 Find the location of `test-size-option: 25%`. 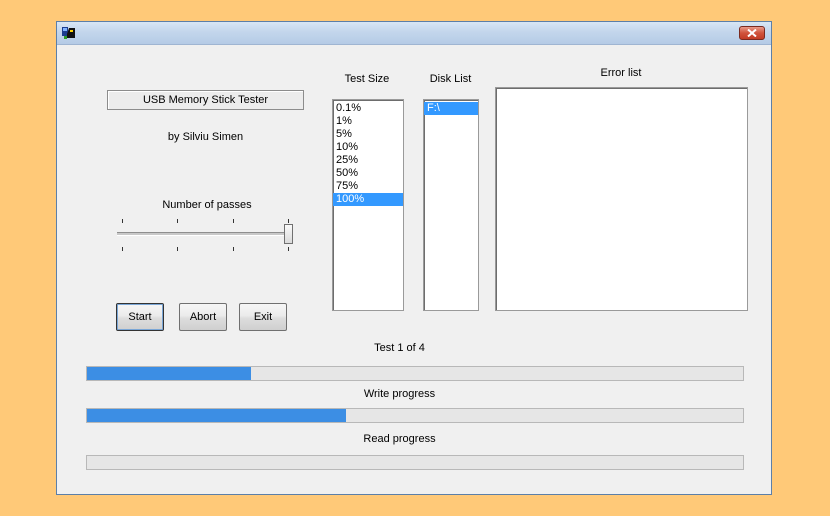

test-size-option: 25% is located at coordinates (368, 160).